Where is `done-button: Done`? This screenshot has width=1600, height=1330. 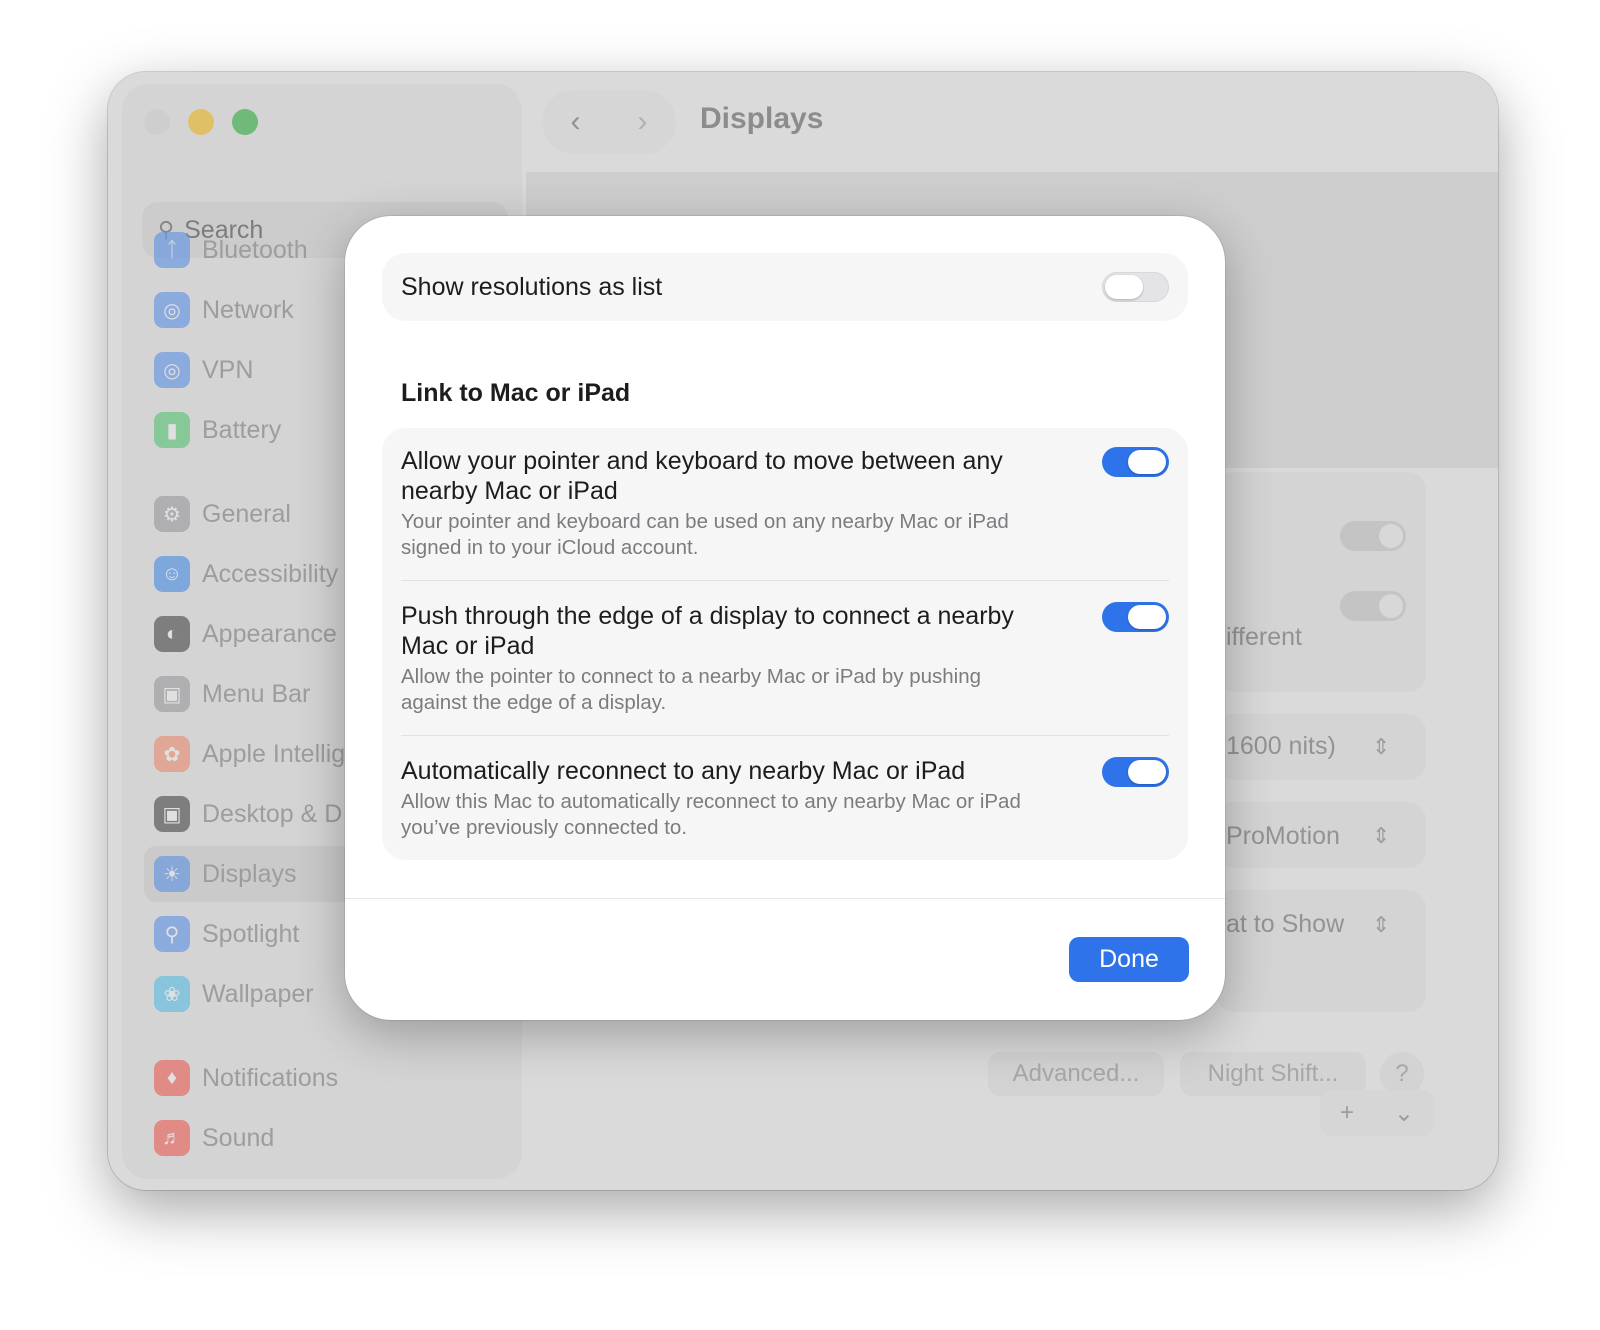
done-button: Done is located at coordinates (1129, 959).